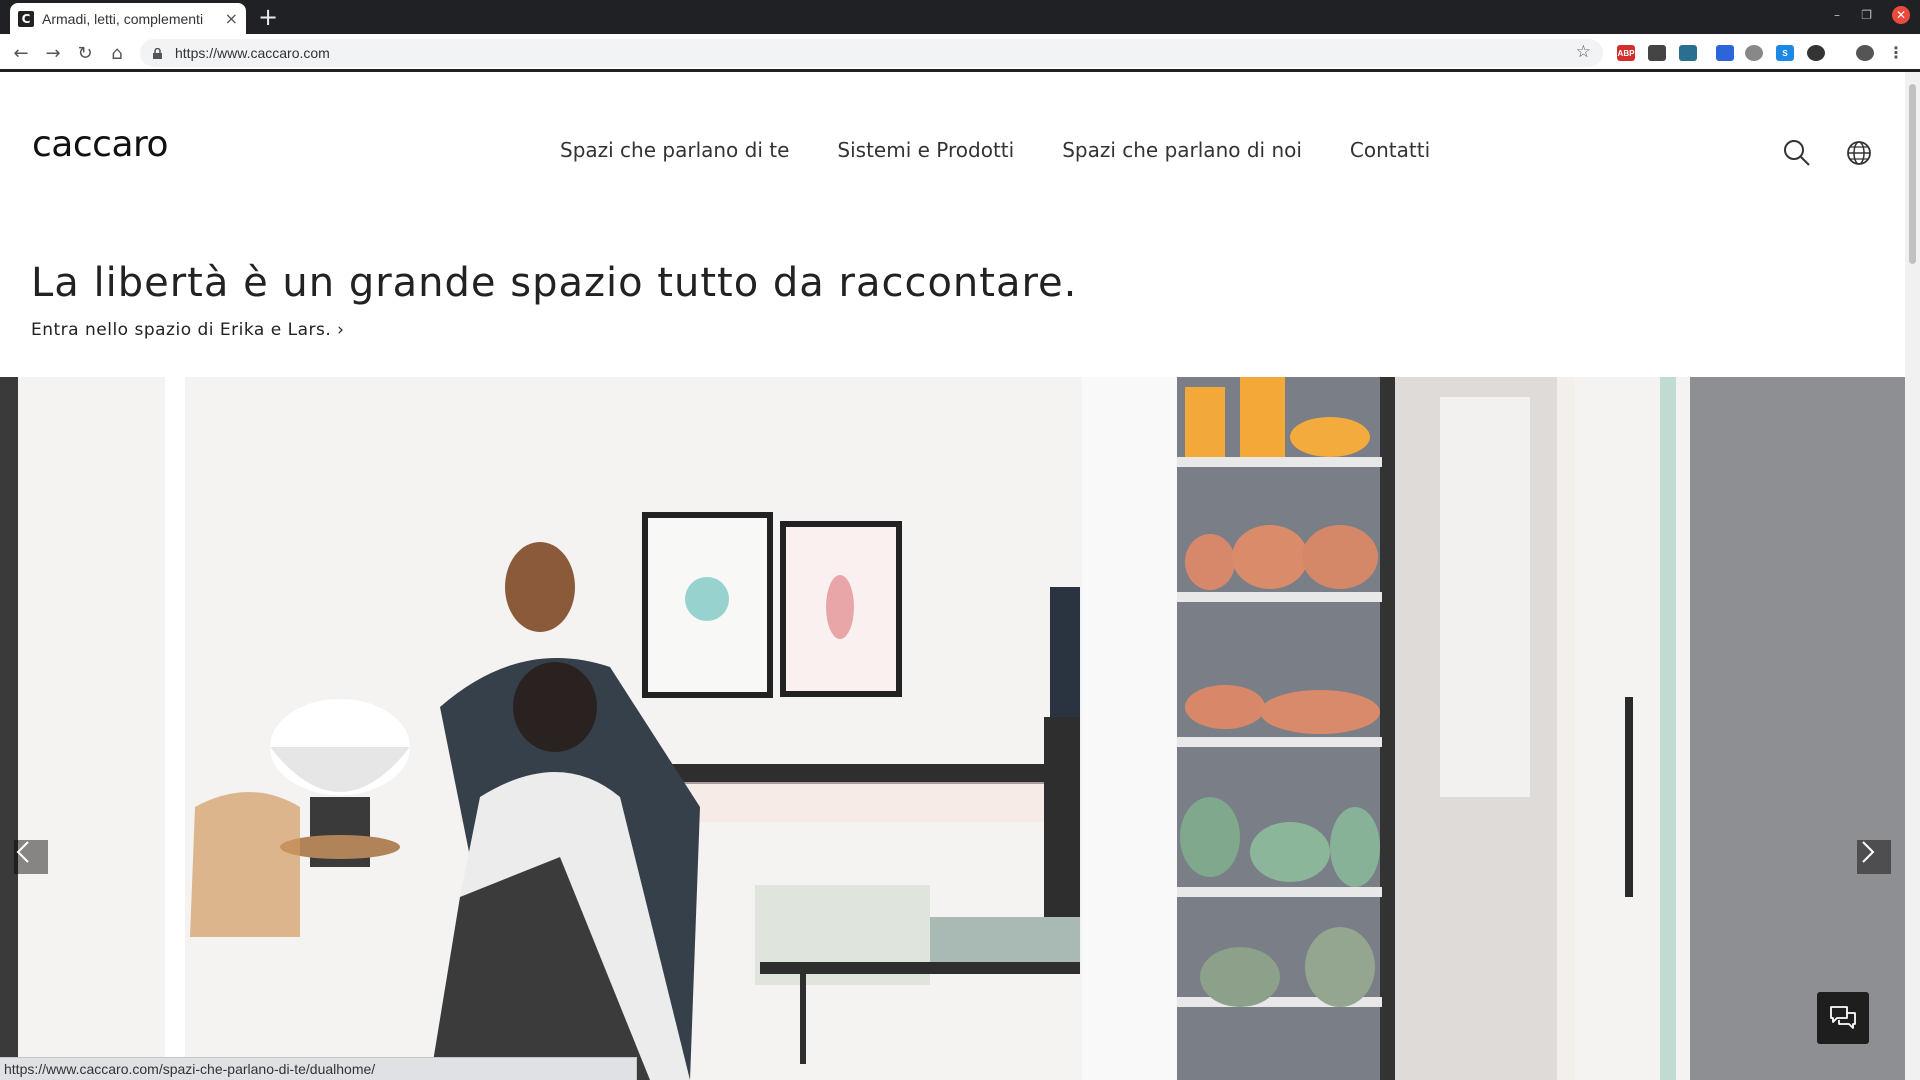 Image resolution: width=1920 pixels, height=1080 pixels. What do you see at coordinates (117, 53) in the screenshot?
I see `home-button: ⌂` at bounding box center [117, 53].